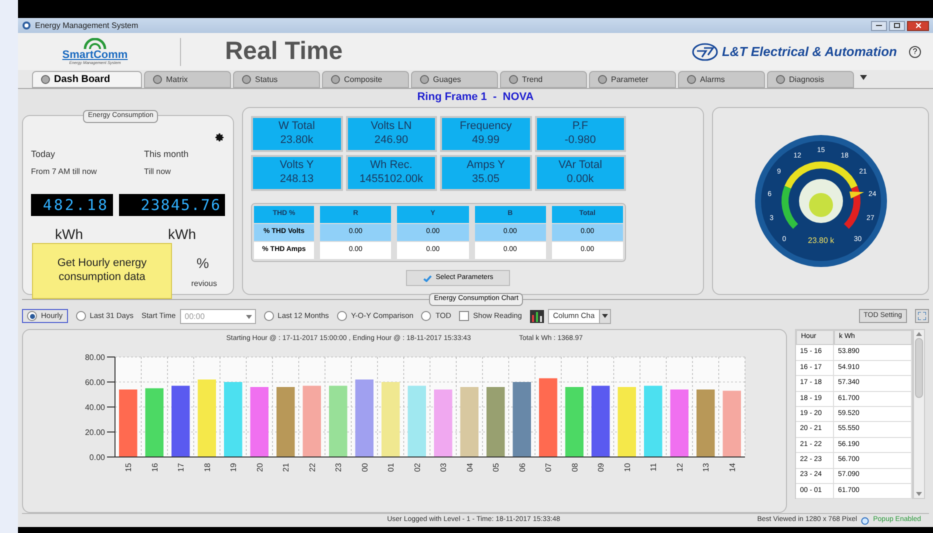 The width and height of the screenshot is (933, 533). I want to click on gauge-reading: 23.80 k, so click(820, 240).